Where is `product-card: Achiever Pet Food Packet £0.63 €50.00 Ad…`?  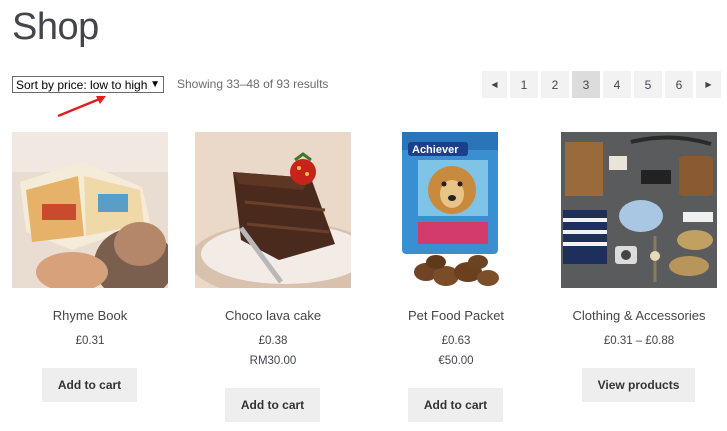
product-card: Achiever Pet Food Packet £0.63 €50.00 Ad… is located at coordinates (456, 277).